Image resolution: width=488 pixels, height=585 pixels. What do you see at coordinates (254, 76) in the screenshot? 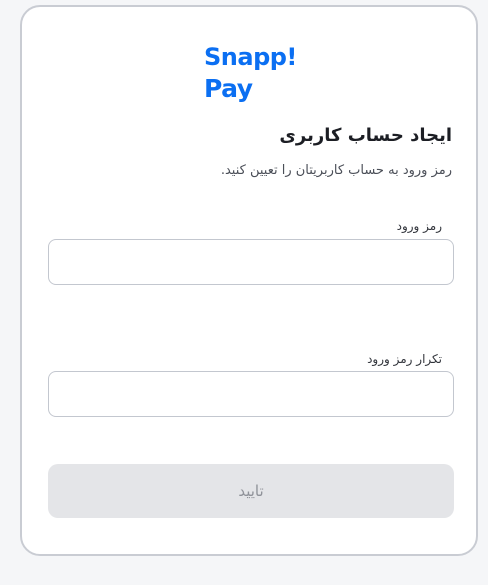
I see `snapp-pay-logo: Snapp! Pay` at bounding box center [254, 76].